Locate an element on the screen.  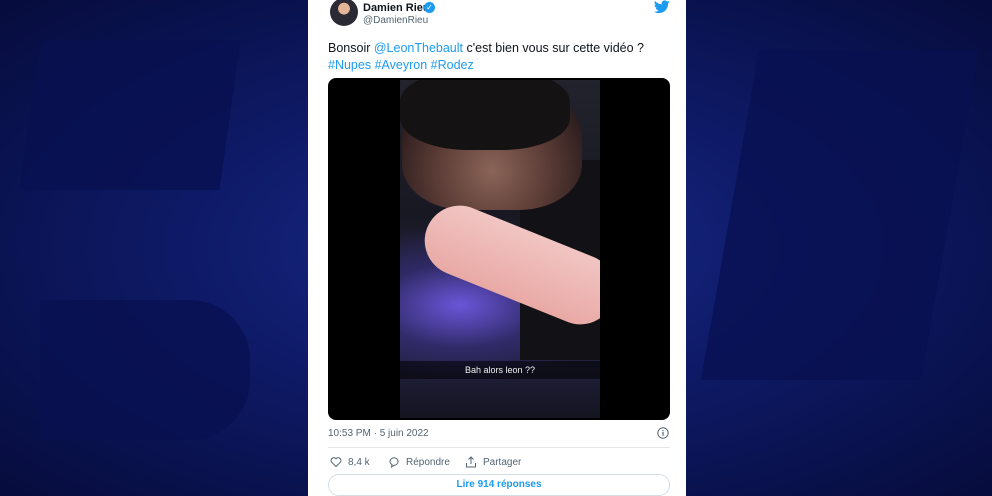
reply-bubble-icon is located at coordinates (394, 462).